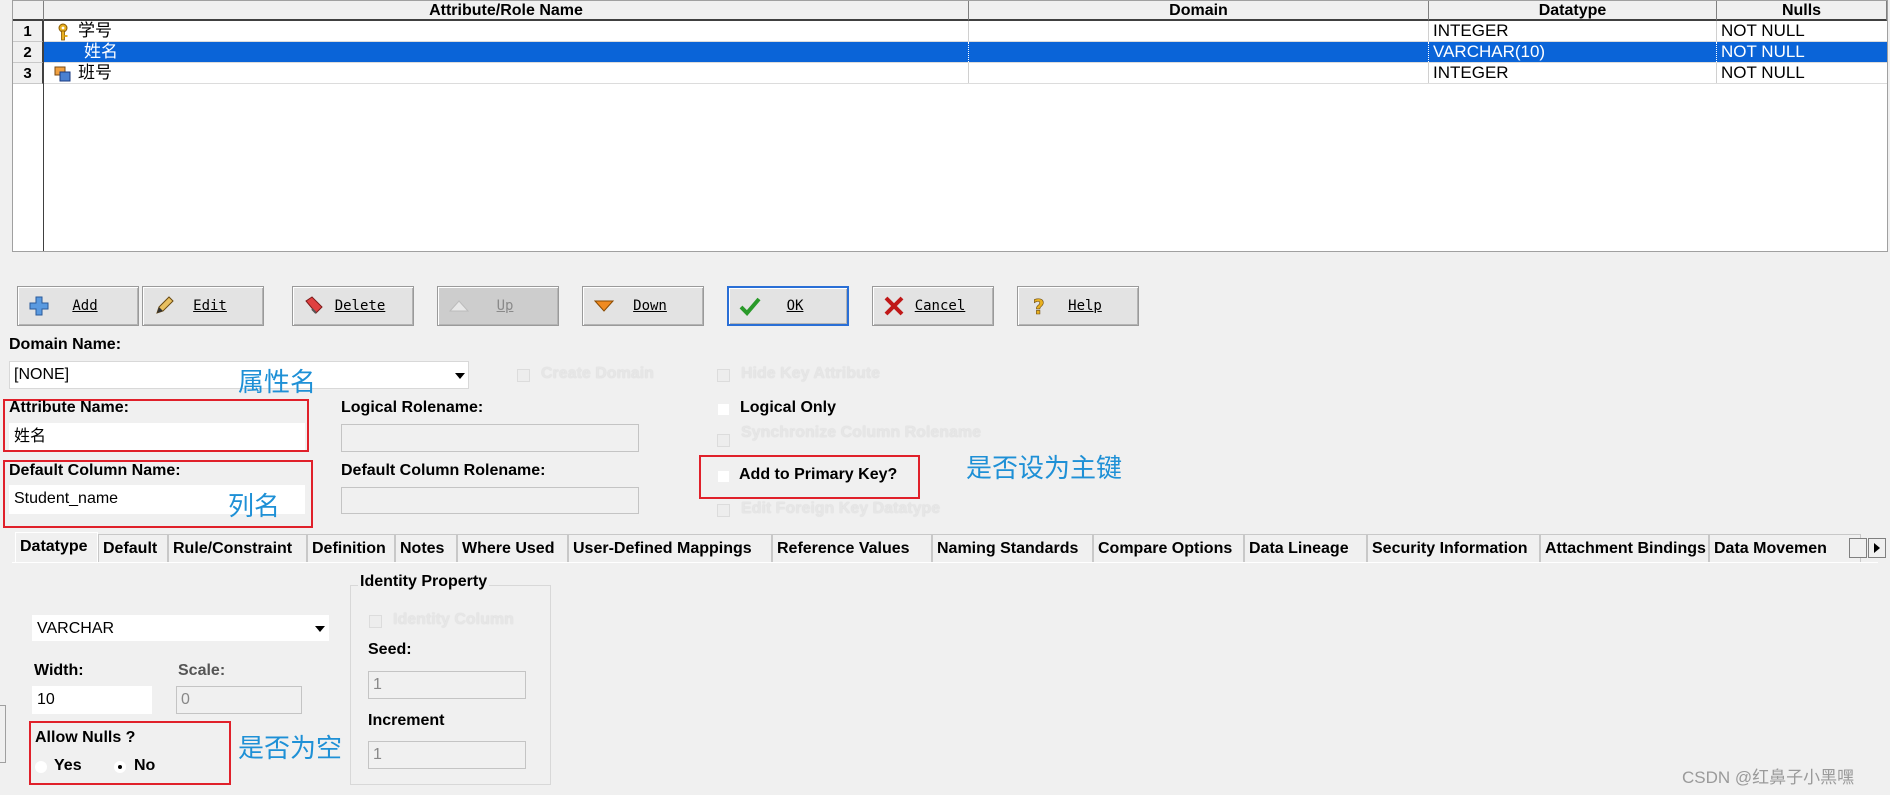 This screenshot has height=795, width=1890. I want to click on seed-label: Seed:, so click(390, 649).